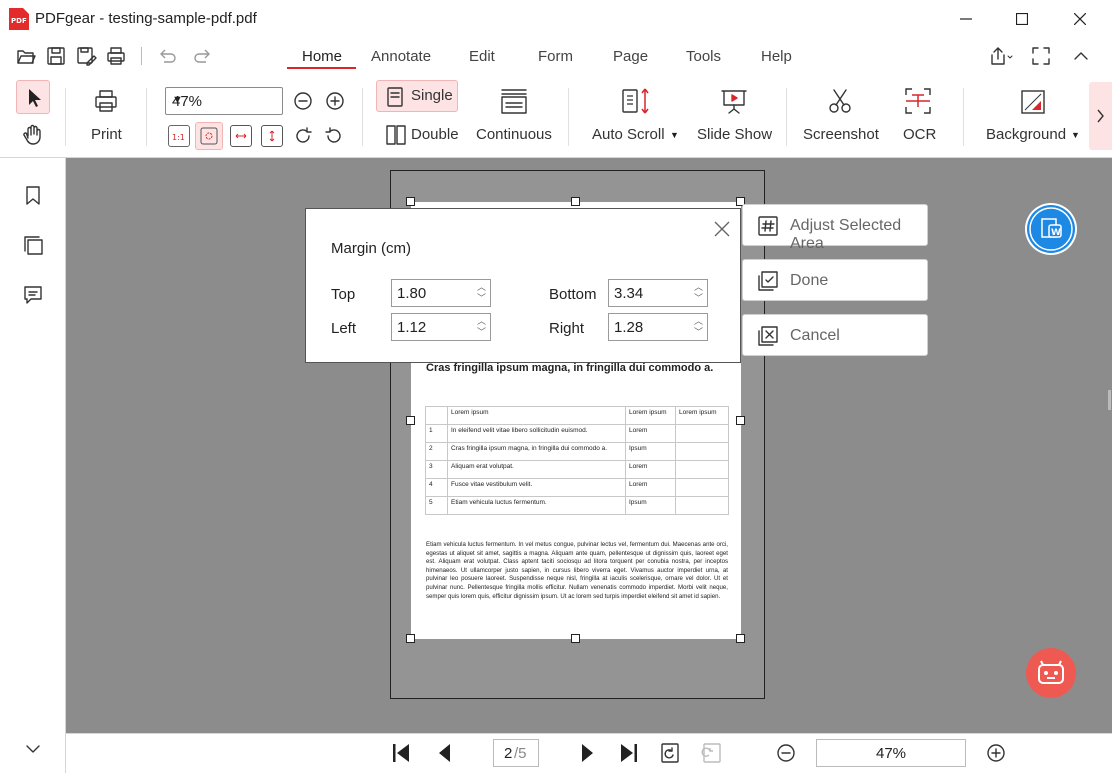  What do you see at coordinates (410, 638) in the screenshot?
I see `crop-handle-bottom-left` at bounding box center [410, 638].